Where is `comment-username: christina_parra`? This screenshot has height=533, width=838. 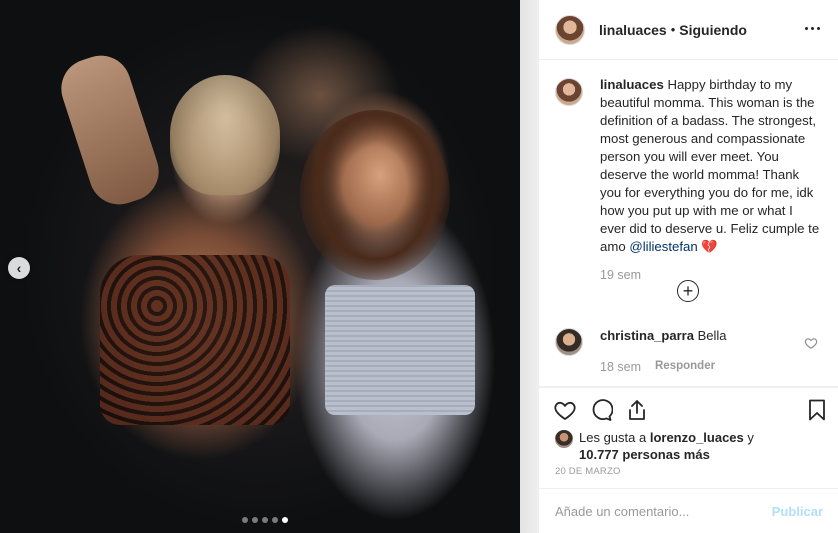
comment-username: christina_parra is located at coordinates (647, 335).